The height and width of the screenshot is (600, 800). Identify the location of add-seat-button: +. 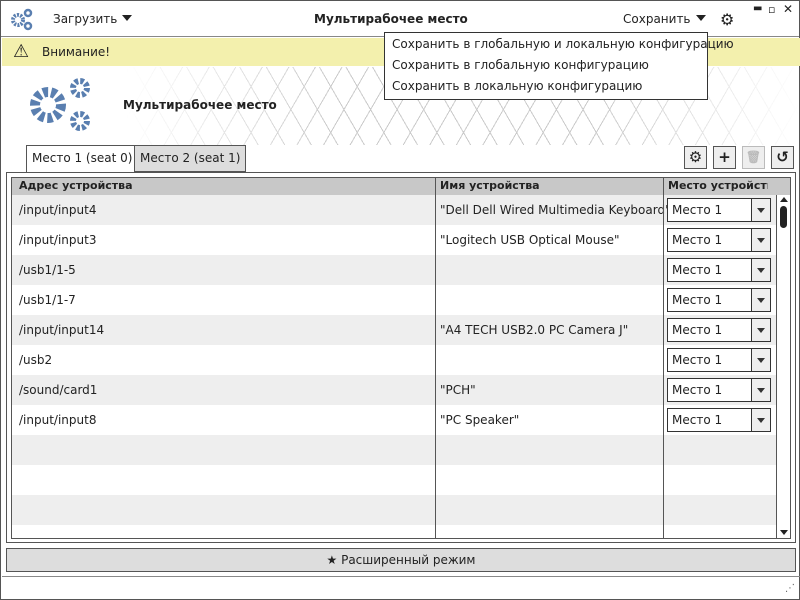
(724, 157).